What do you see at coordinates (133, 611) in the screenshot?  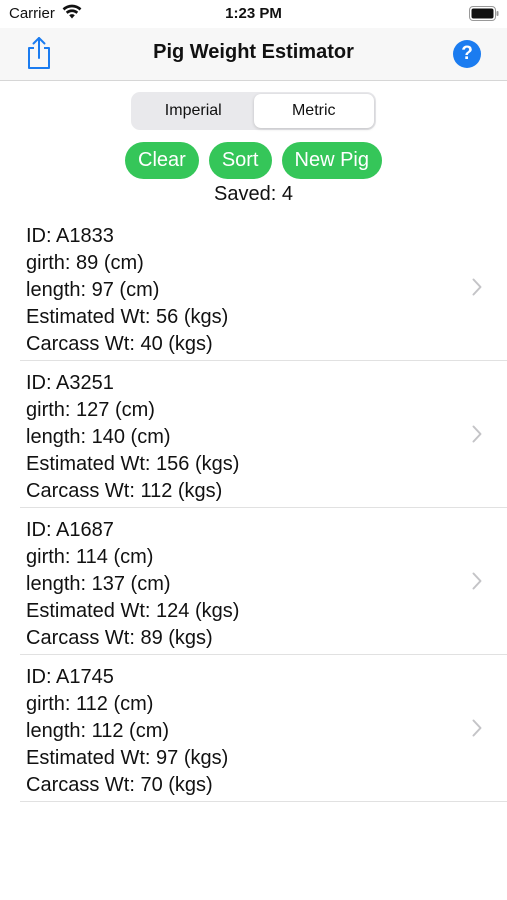 I see `pig-estimated-weight: Estimated Wt: 124 (kgs)` at bounding box center [133, 611].